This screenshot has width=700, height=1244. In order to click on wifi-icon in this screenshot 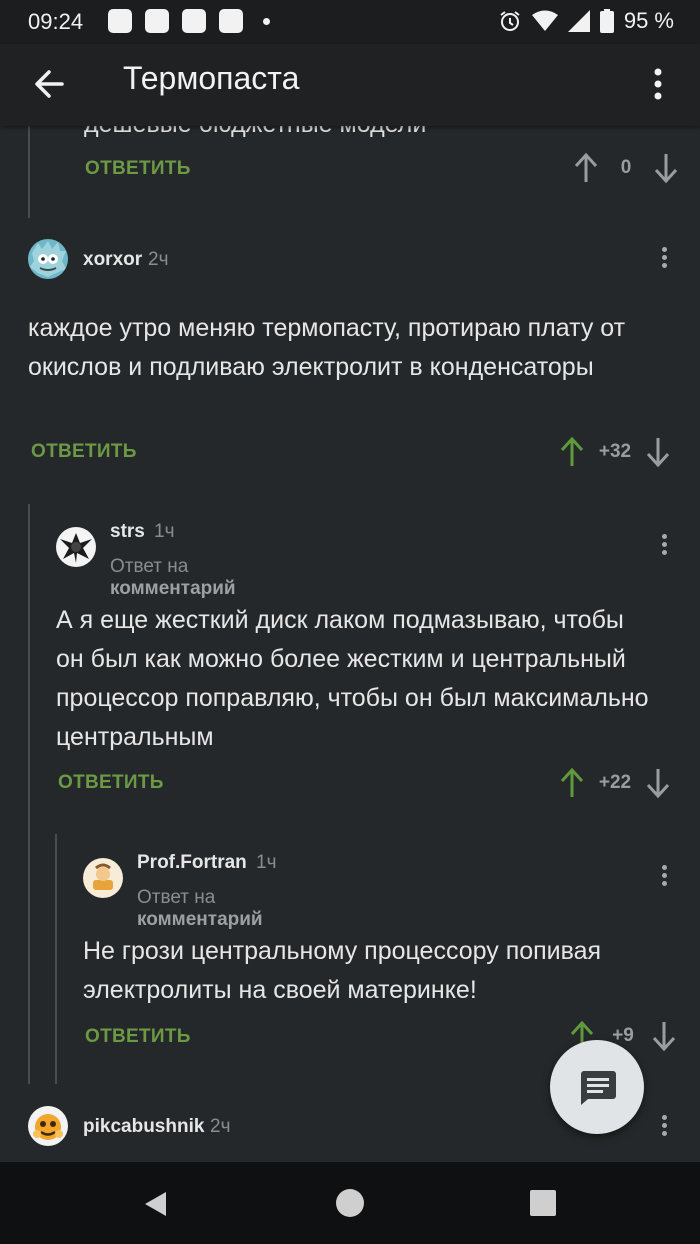, I will do `click(544, 20)`.